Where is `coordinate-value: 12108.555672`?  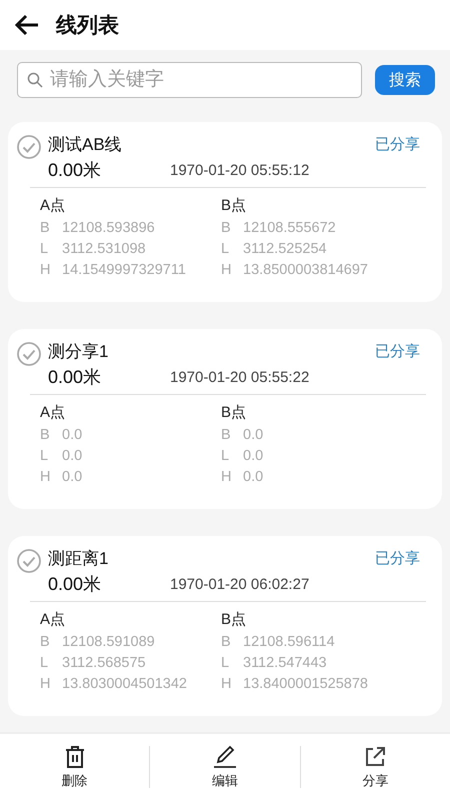
coordinate-value: 12108.555672 is located at coordinates (289, 229).